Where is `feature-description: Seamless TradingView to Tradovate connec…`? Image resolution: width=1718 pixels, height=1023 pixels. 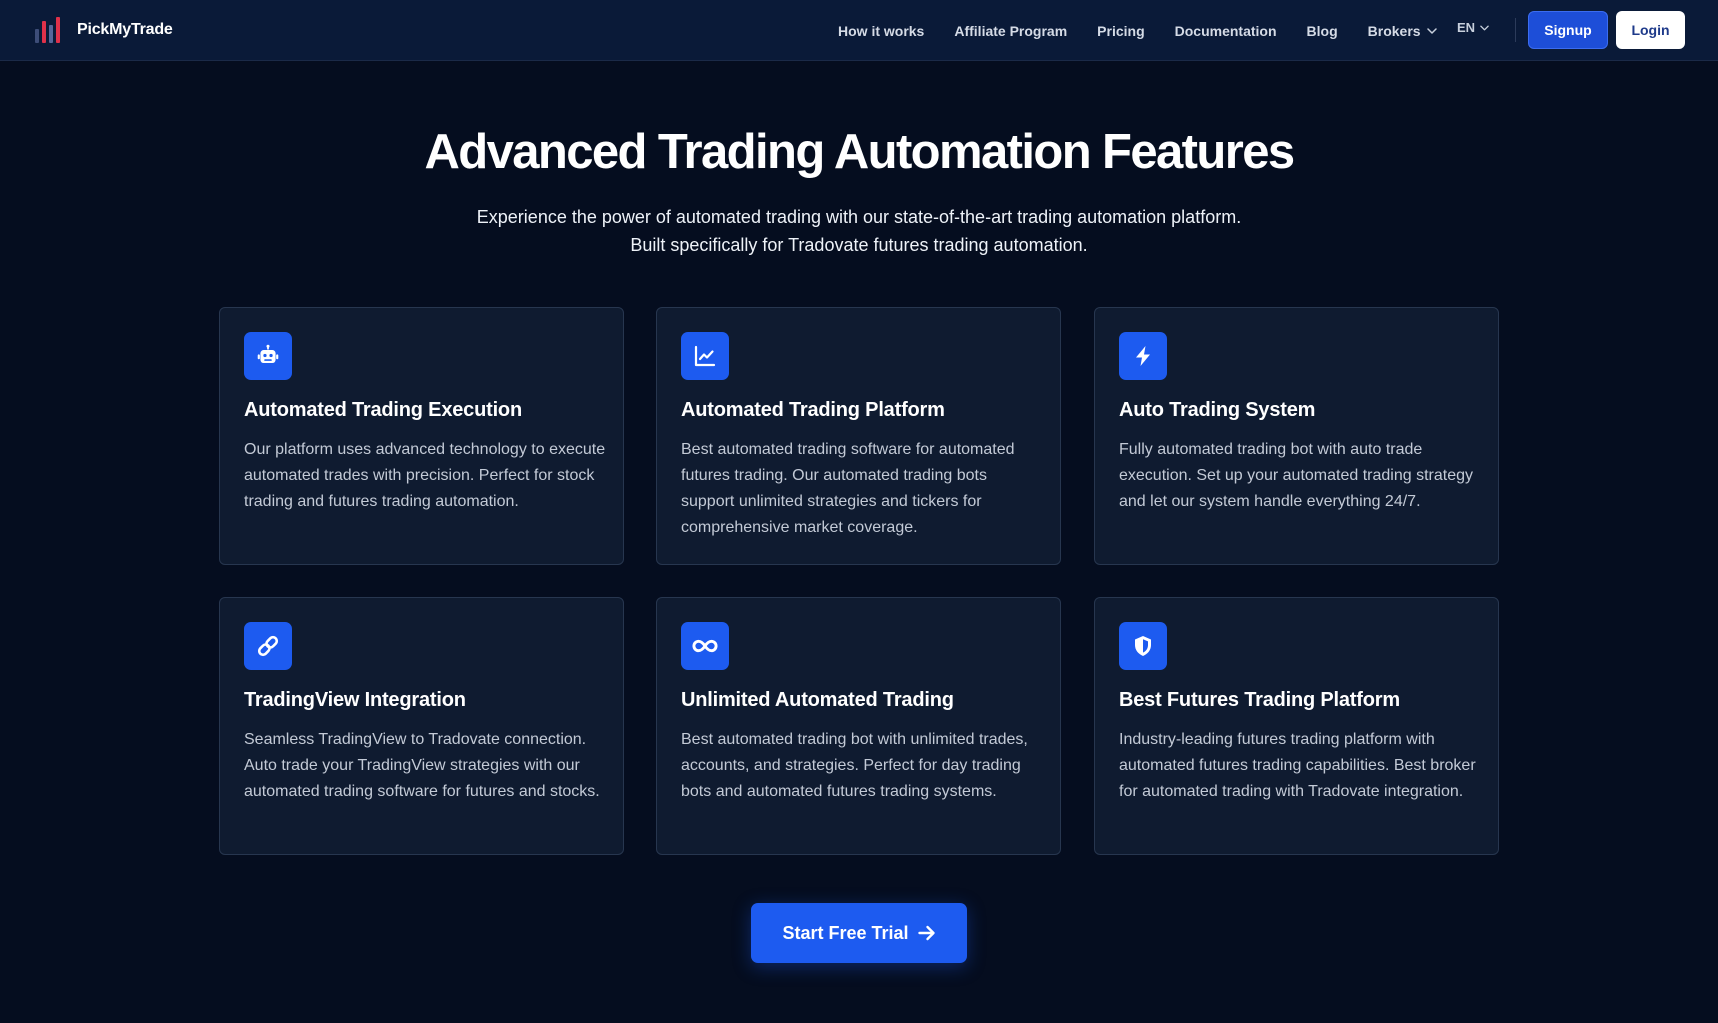
feature-description: Seamless TradingView to Tradovate connec… is located at coordinates (422, 765).